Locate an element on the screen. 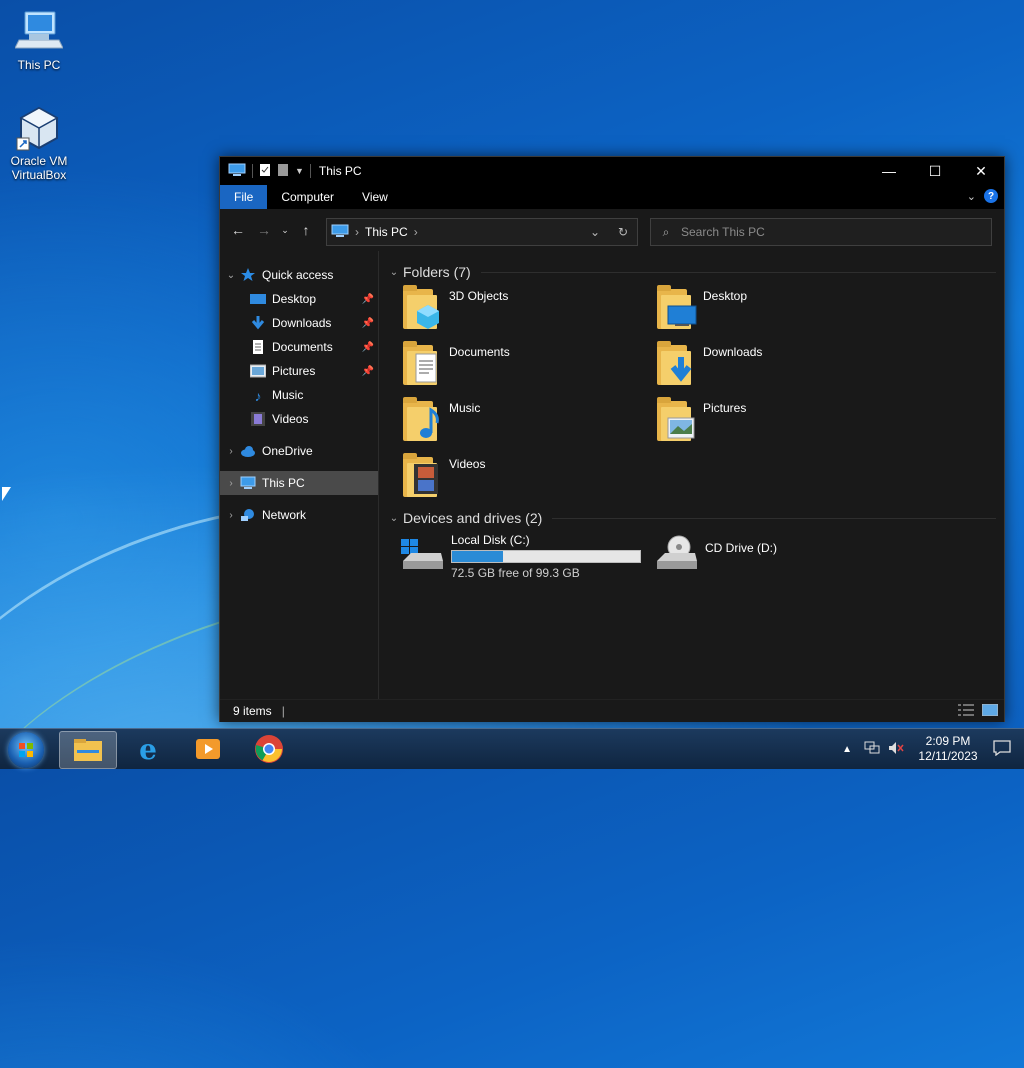 This screenshot has width=1024, height=1068. star-icon is located at coordinates (248, 275).